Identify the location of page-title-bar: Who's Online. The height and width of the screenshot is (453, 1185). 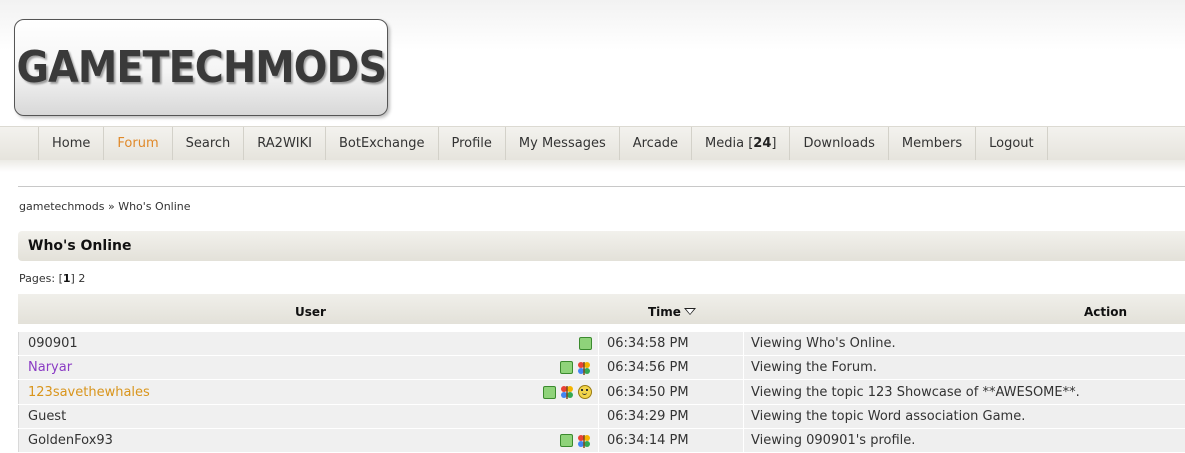
(601, 246).